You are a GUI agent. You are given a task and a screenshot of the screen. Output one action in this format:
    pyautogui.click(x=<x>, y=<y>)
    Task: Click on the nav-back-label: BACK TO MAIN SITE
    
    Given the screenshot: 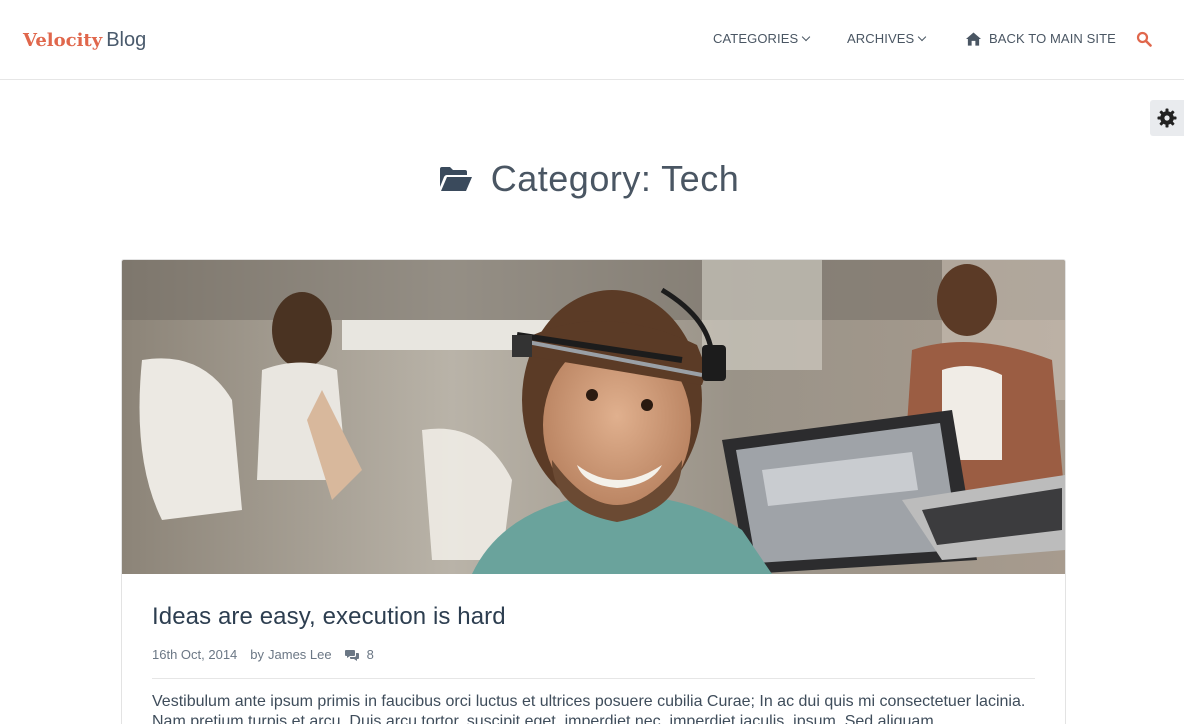 What is the action you would take?
    pyautogui.click(x=1052, y=38)
    